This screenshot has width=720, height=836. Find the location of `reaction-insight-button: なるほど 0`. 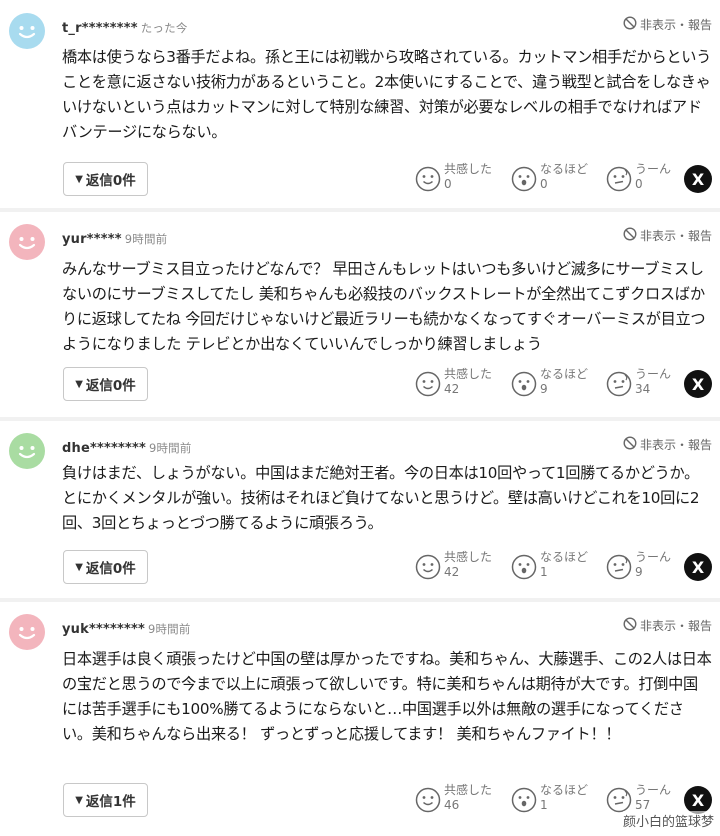

reaction-insight-button: なるほど 0 is located at coordinates (549, 177).